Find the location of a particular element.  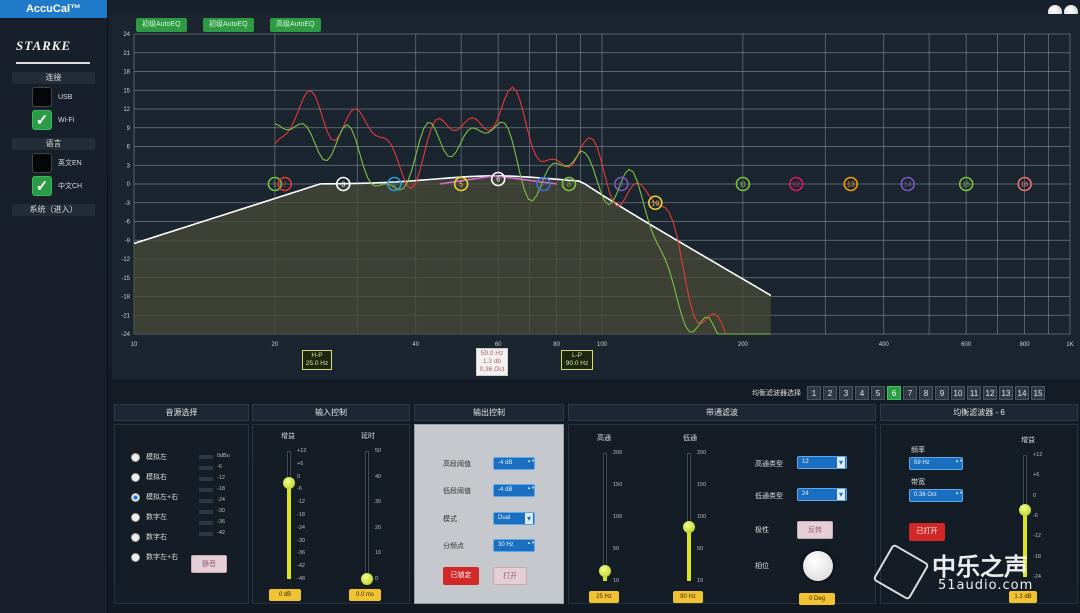

x-tick-label: 200 is located at coordinates (743, 345).